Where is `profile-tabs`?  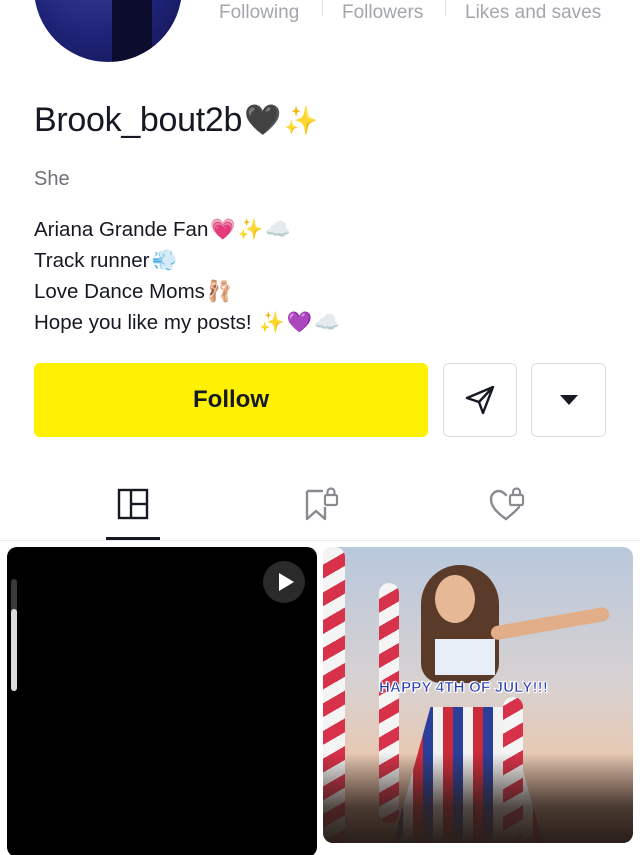
profile-tabs is located at coordinates (320, 505).